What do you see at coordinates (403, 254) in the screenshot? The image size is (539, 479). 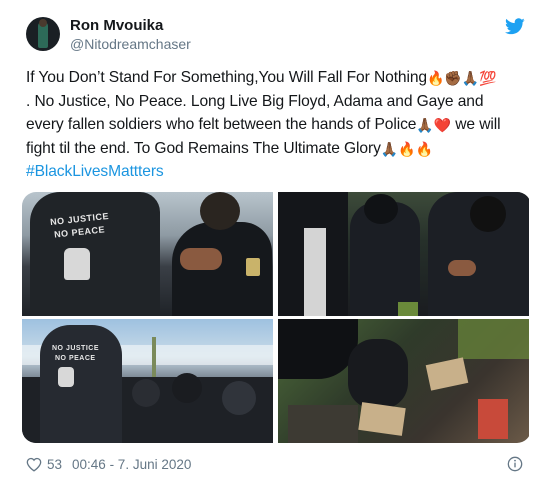 I see `photo-police-line` at bounding box center [403, 254].